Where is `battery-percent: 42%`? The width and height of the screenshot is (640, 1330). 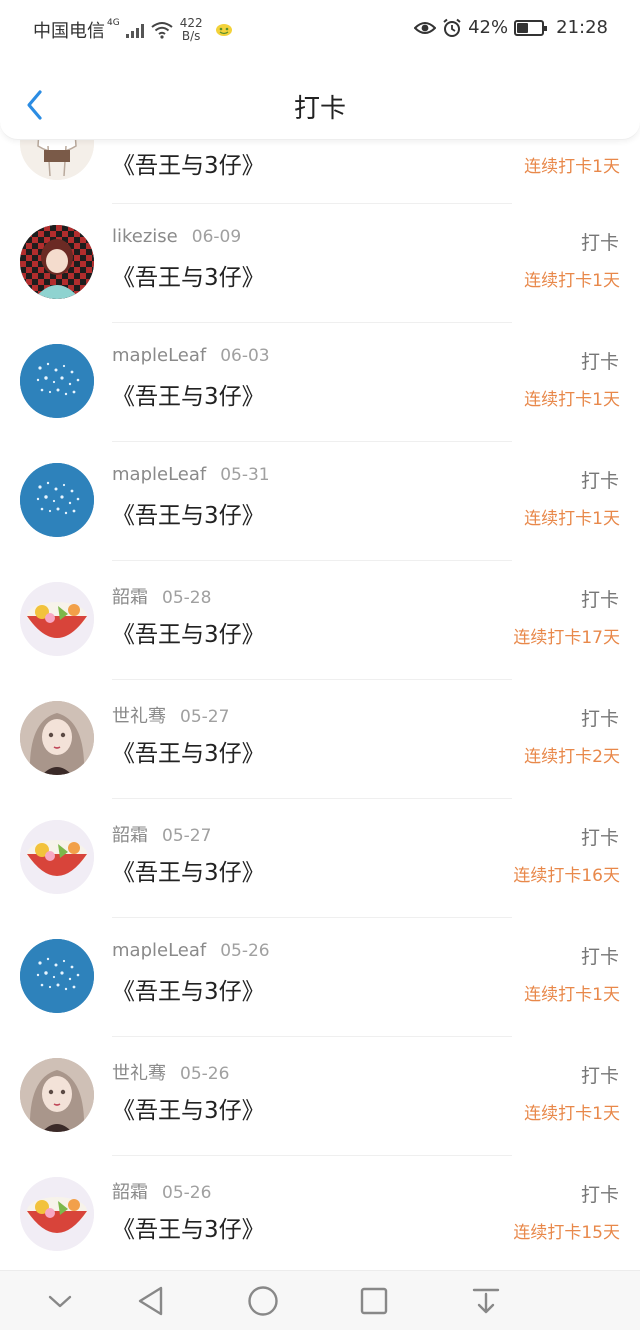
battery-percent: 42% is located at coordinates (488, 27).